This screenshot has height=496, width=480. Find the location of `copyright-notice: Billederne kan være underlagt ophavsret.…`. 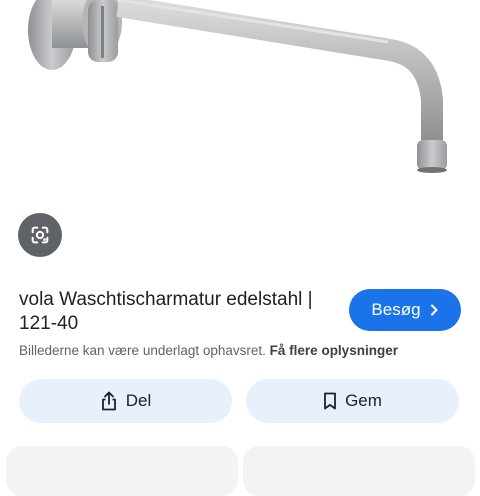

copyright-notice: Billederne kan være underlagt ophavsret.… is located at coordinates (244, 350).